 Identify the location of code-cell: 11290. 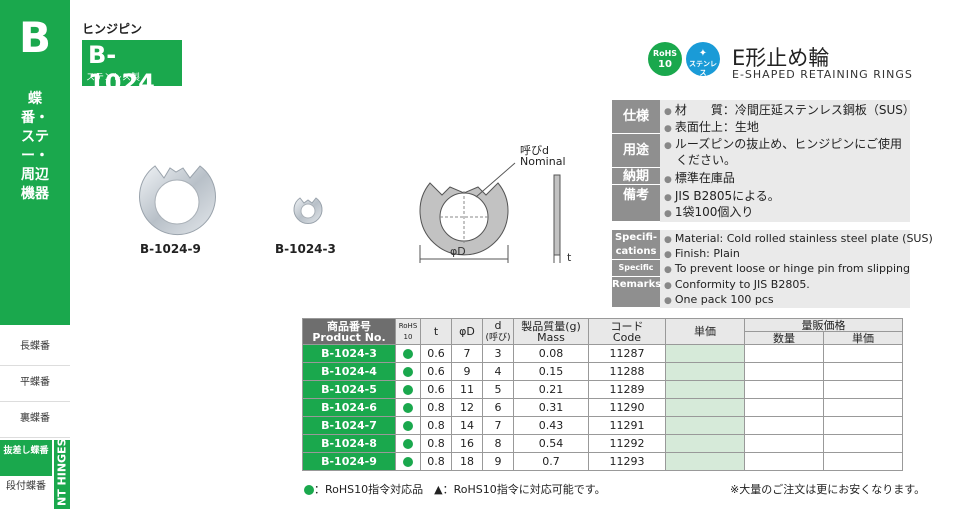
(627, 407).